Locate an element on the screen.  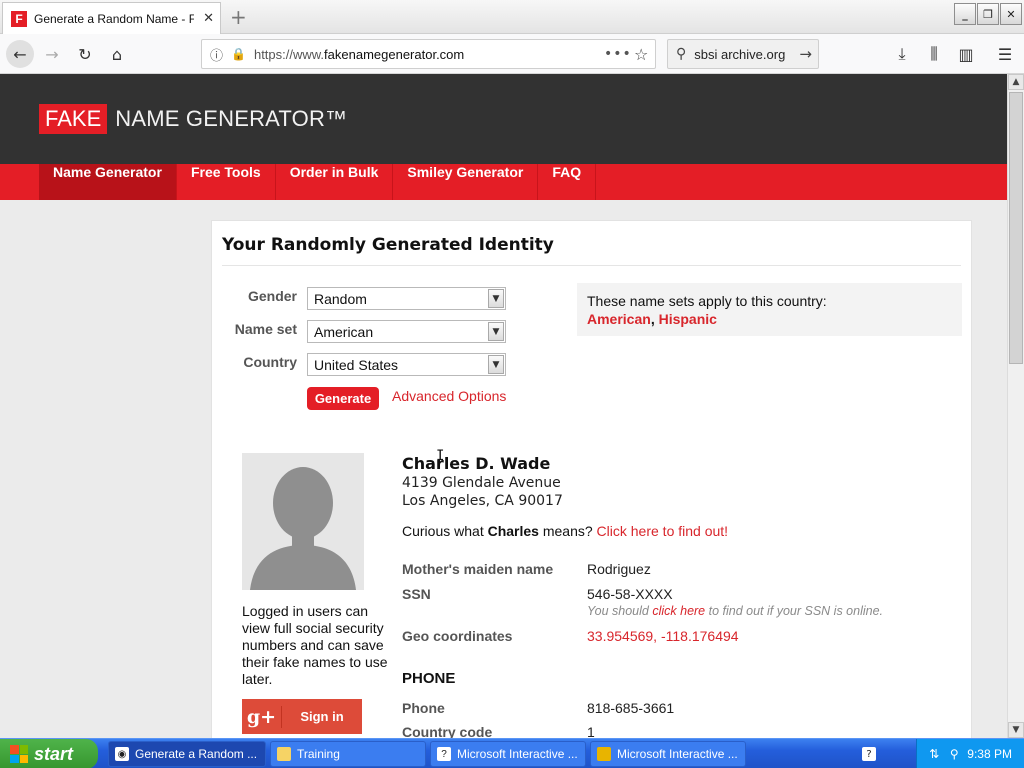
page-scrollbar: ▲ ▼ is located at coordinates (1015, 406).